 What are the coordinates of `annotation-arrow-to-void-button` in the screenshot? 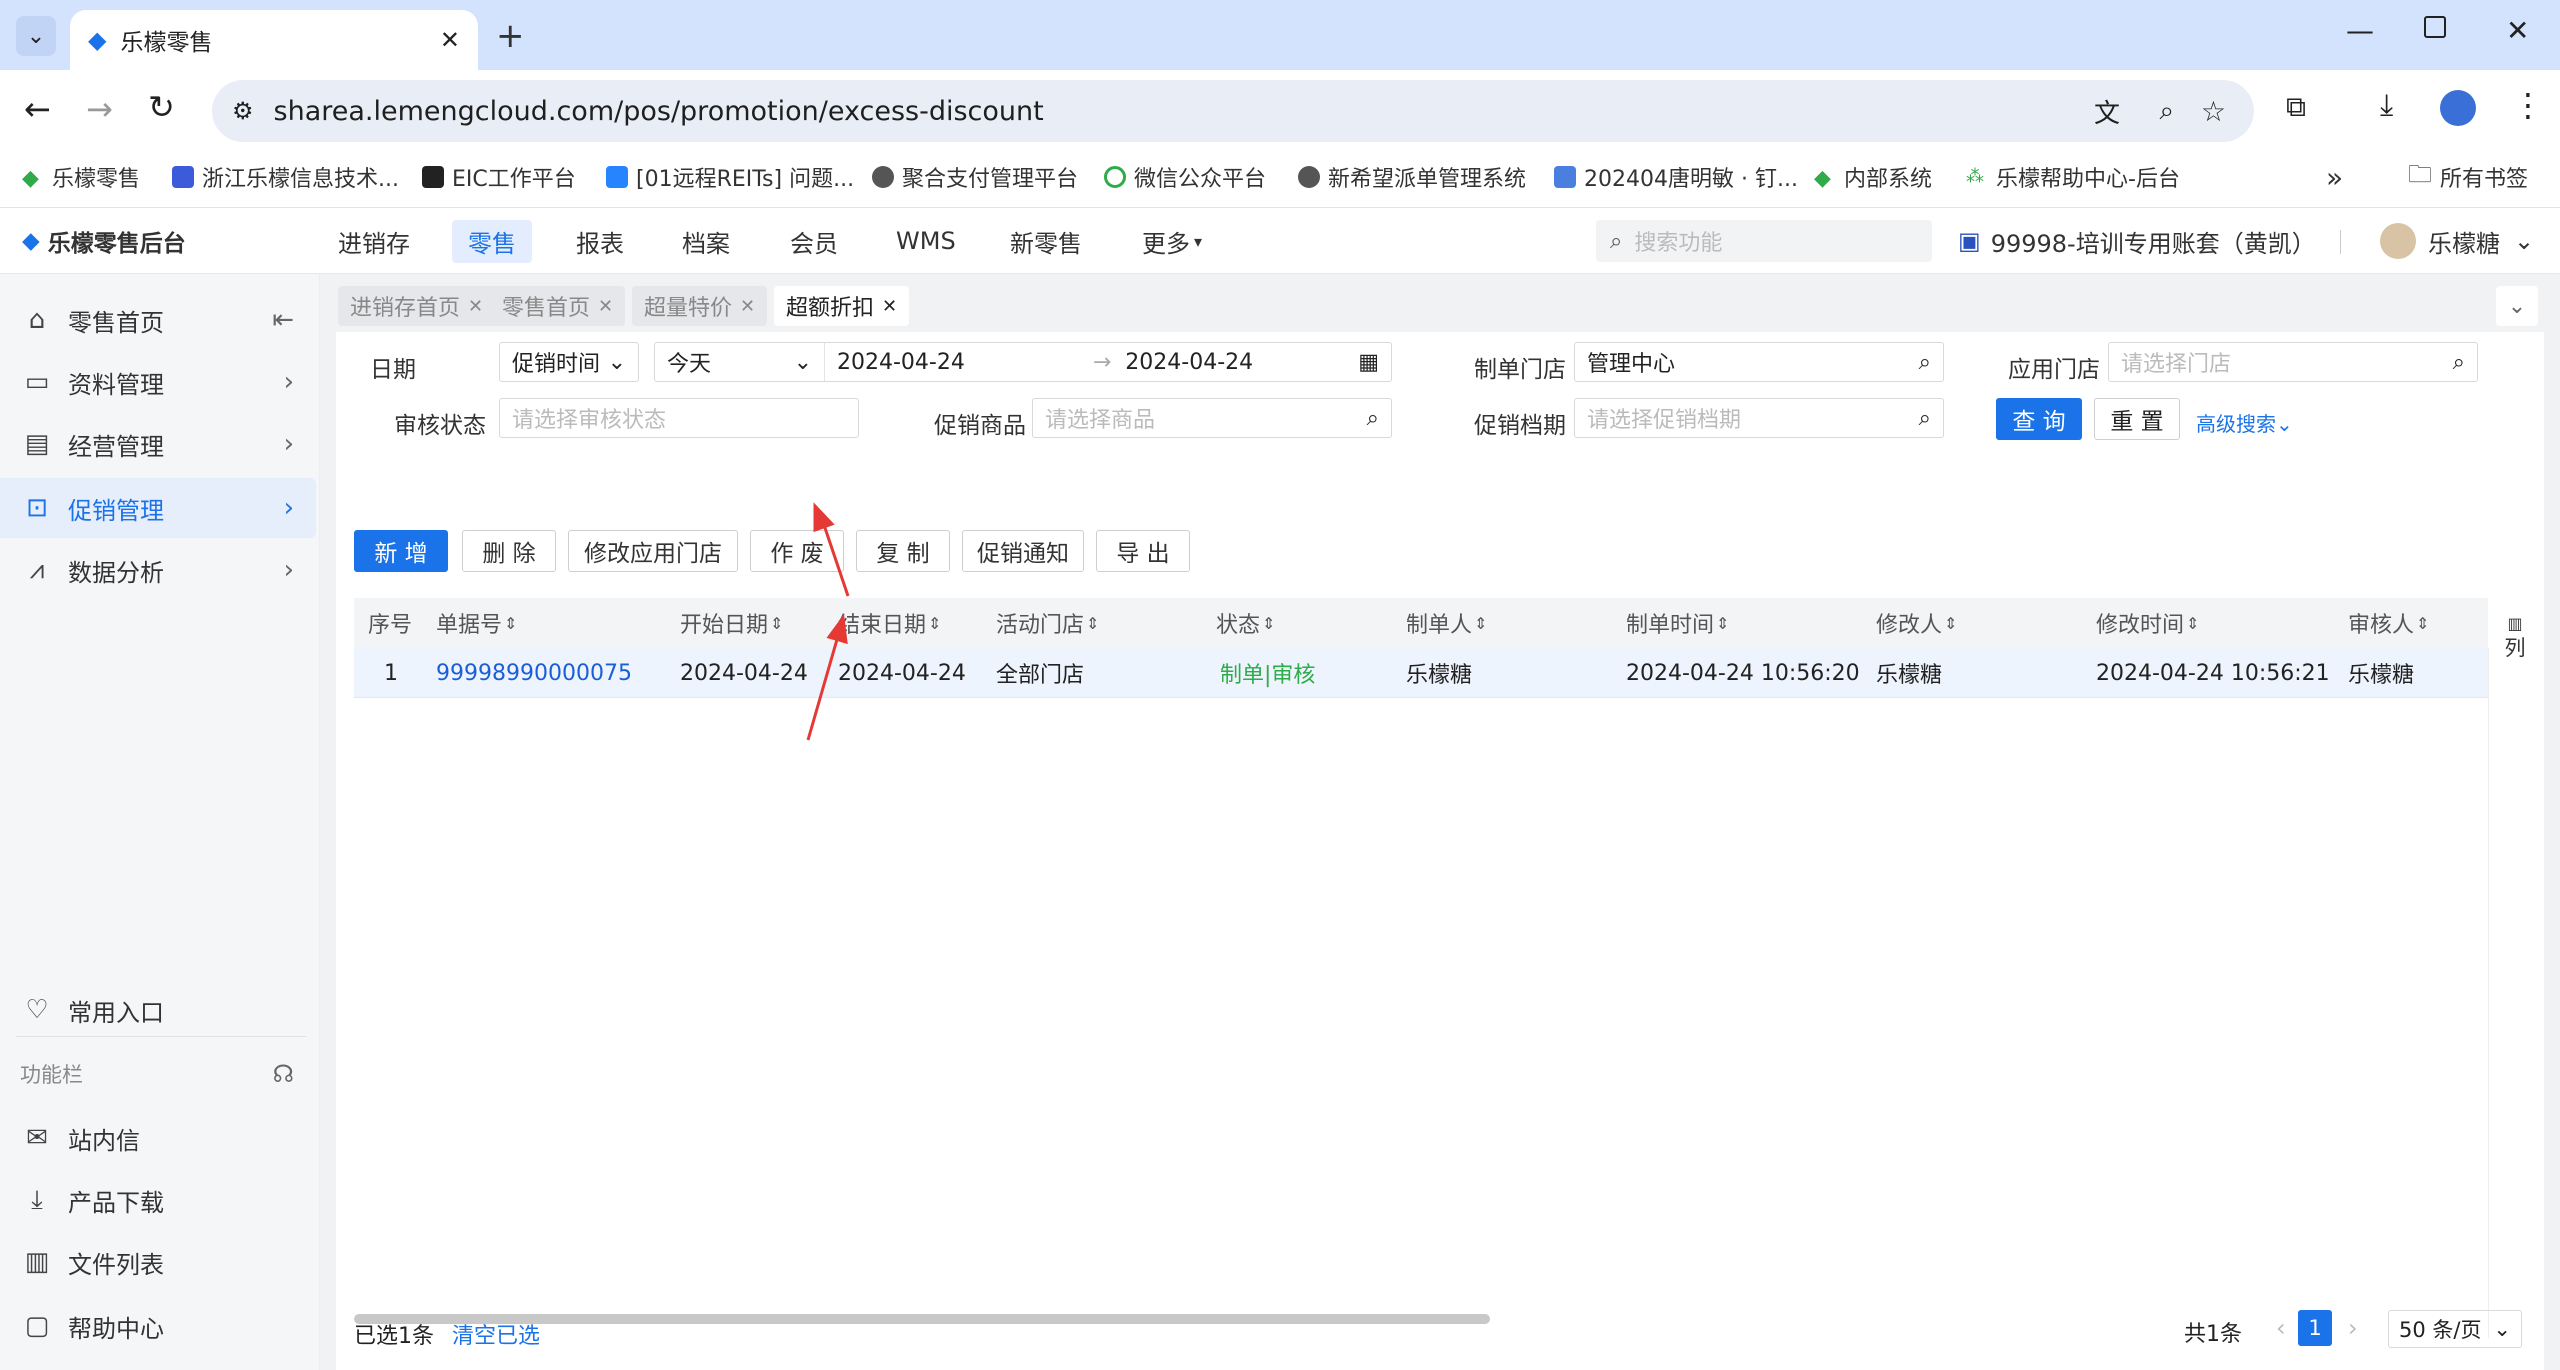 It's located at (831, 549).